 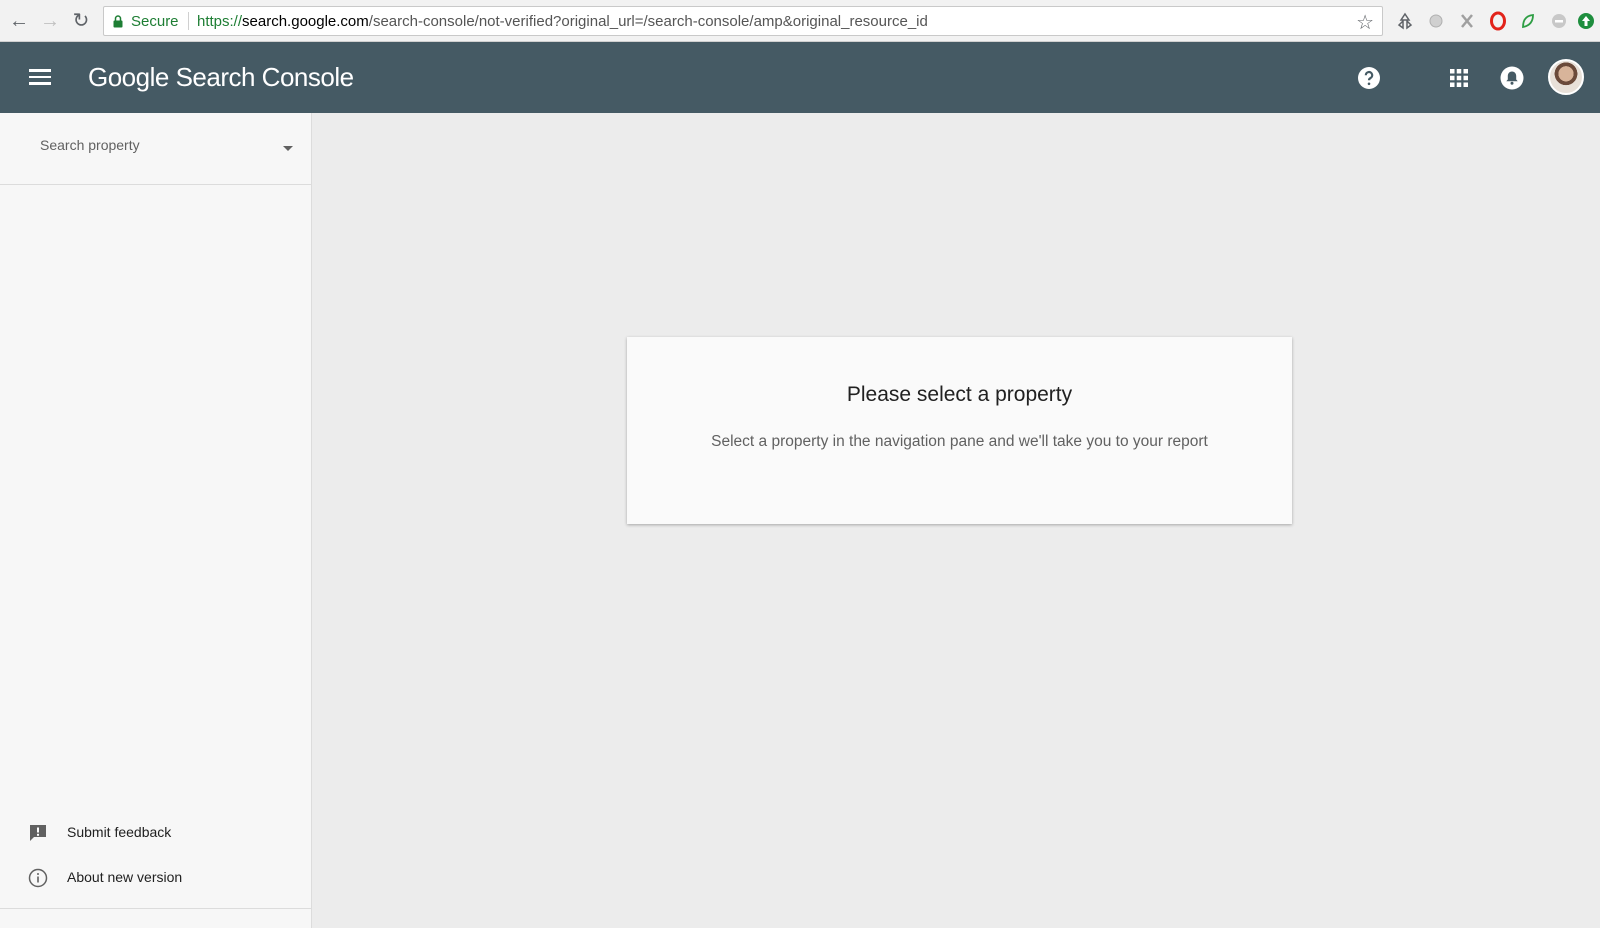 What do you see at coordinates (220, 21) in the screenshot?
I see `url-scheme: https://` at bounding box center [220, 21].